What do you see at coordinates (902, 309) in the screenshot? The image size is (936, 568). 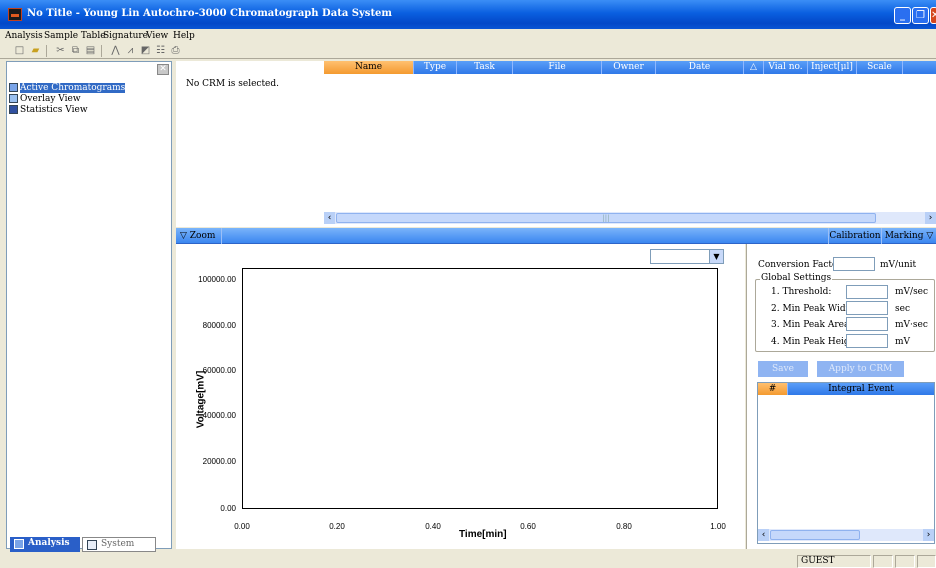 I see `min-peak-width-unit: sec` at bounding box center [902, 309].